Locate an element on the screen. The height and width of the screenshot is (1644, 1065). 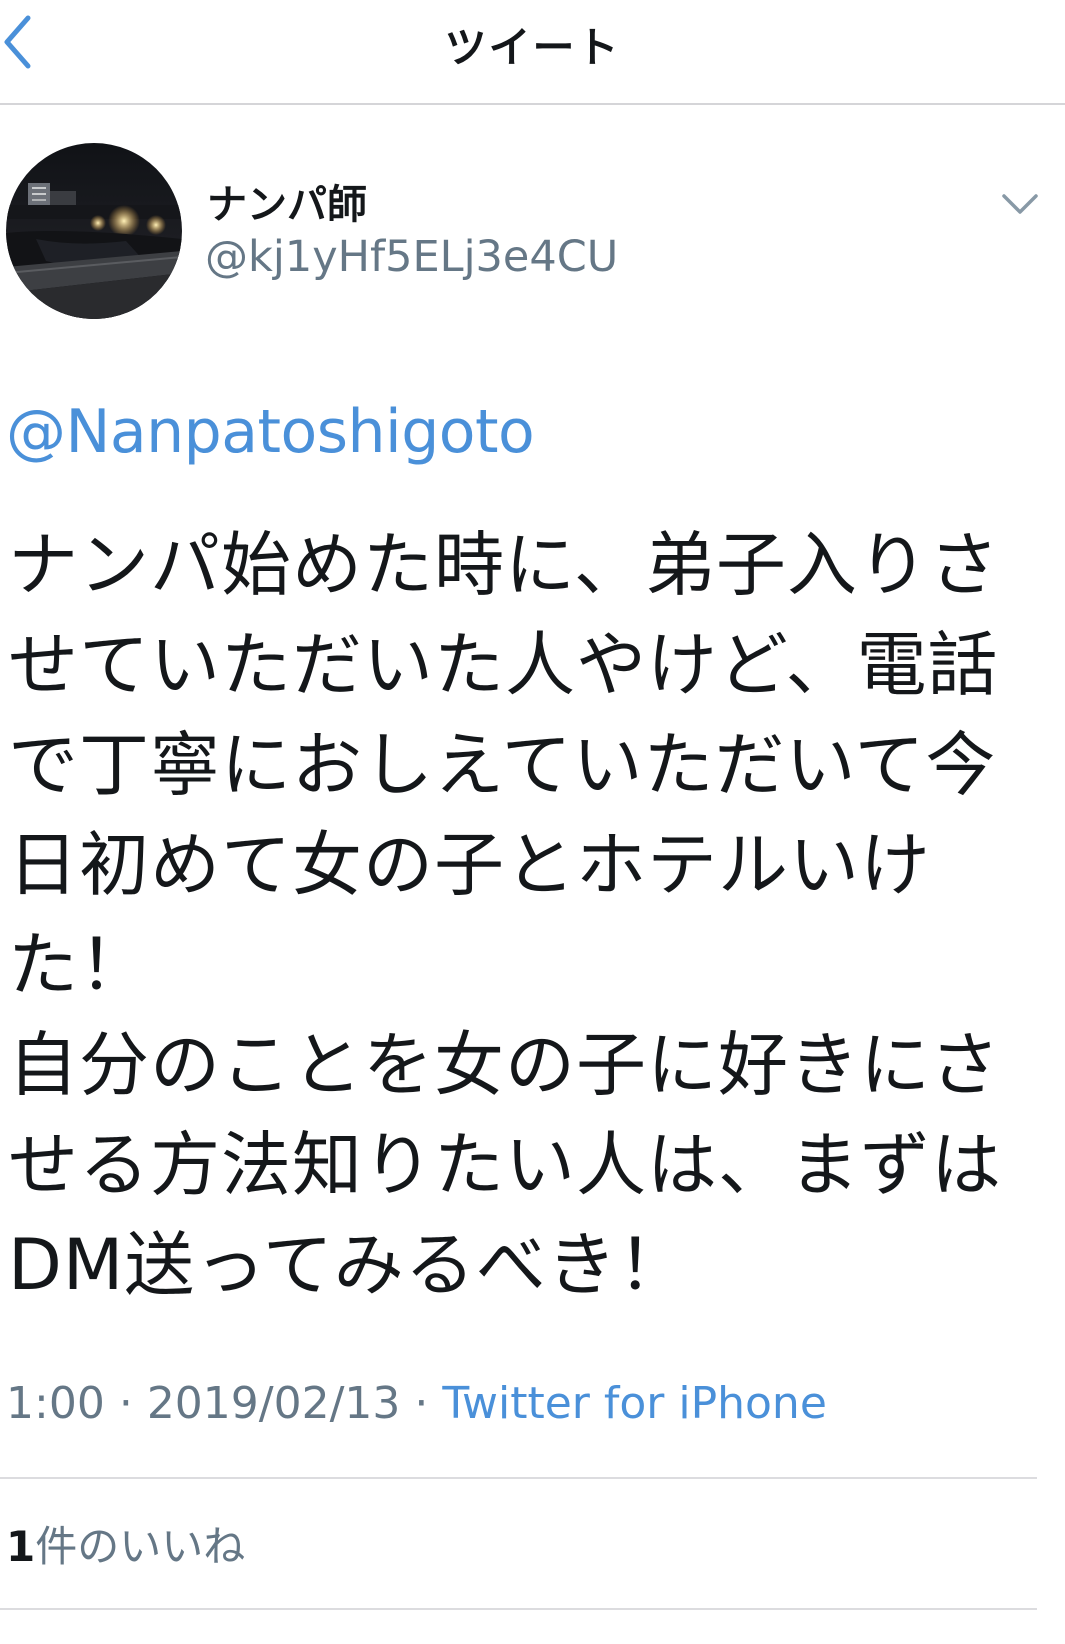
tweet-text-line: 日初めて女の子とホテルいけ is located at coordinates (469, 865).